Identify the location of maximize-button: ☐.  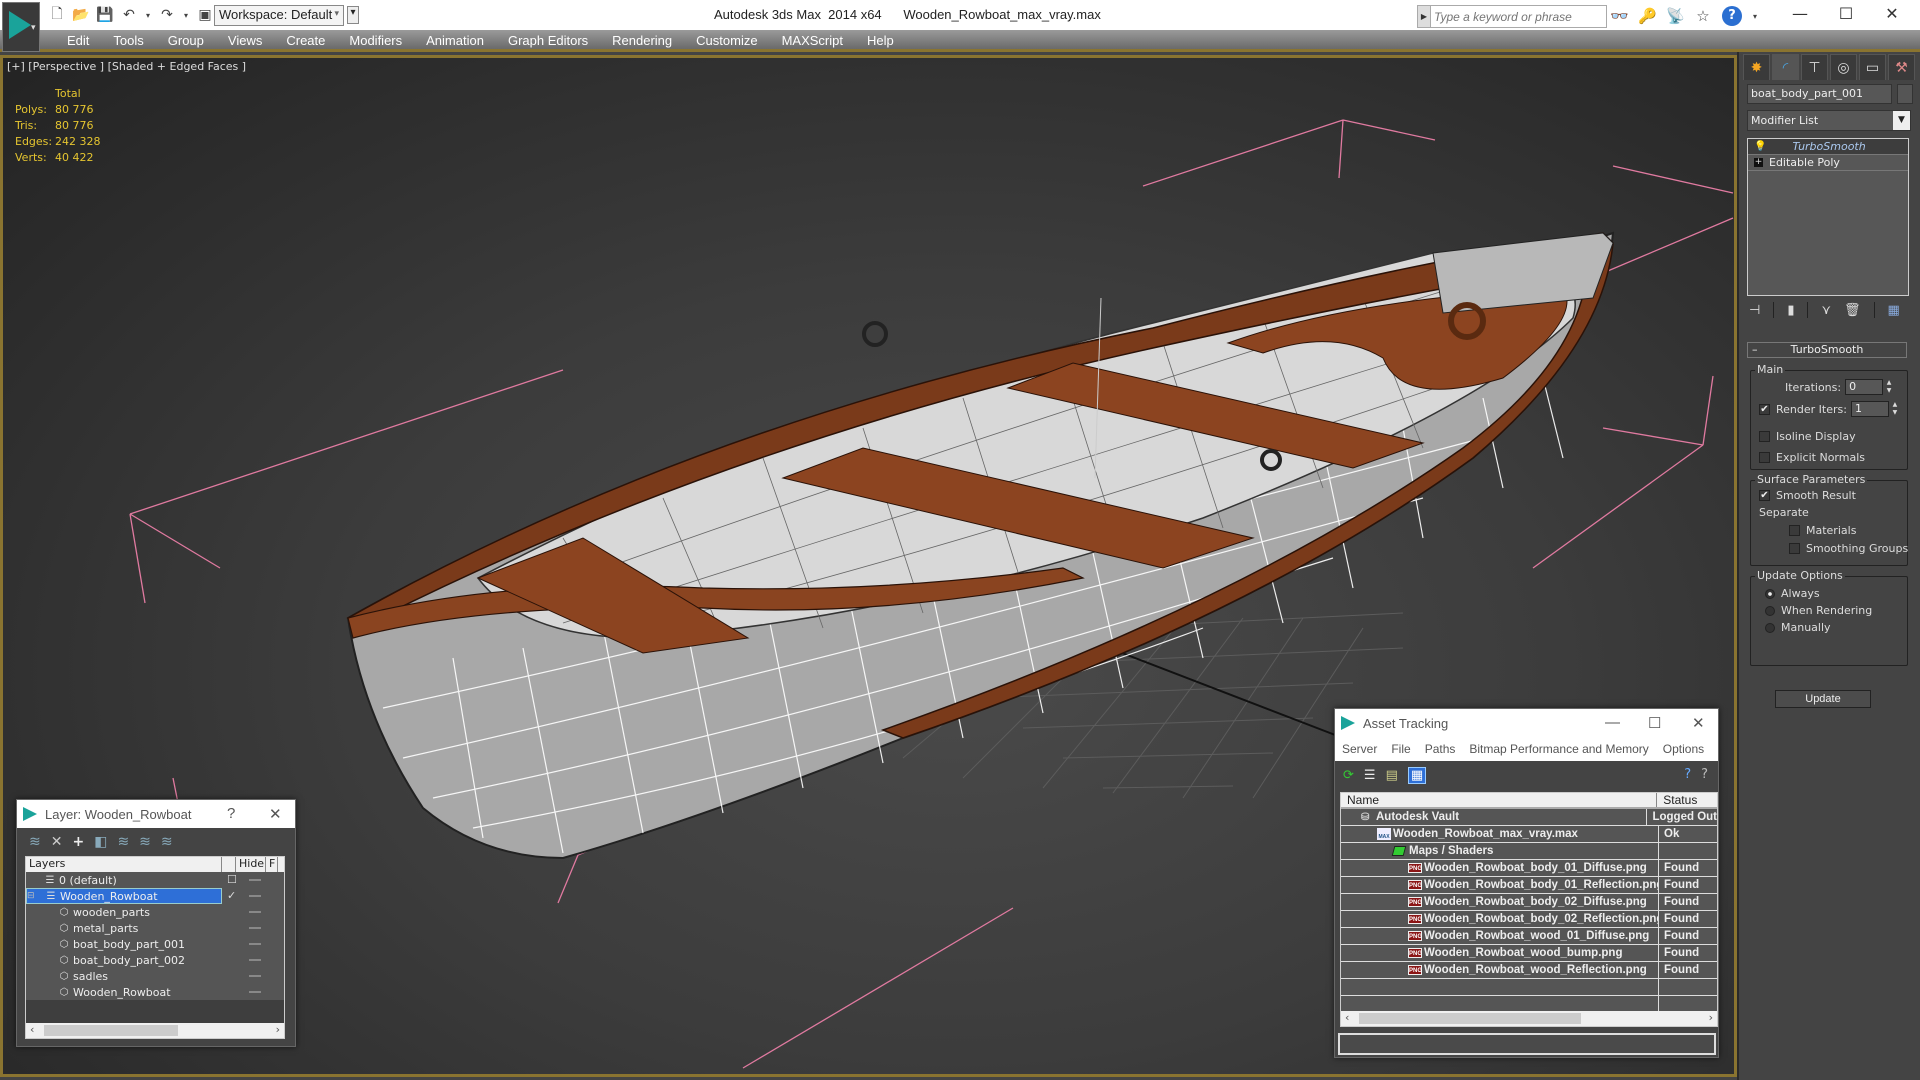
(1654, 723).